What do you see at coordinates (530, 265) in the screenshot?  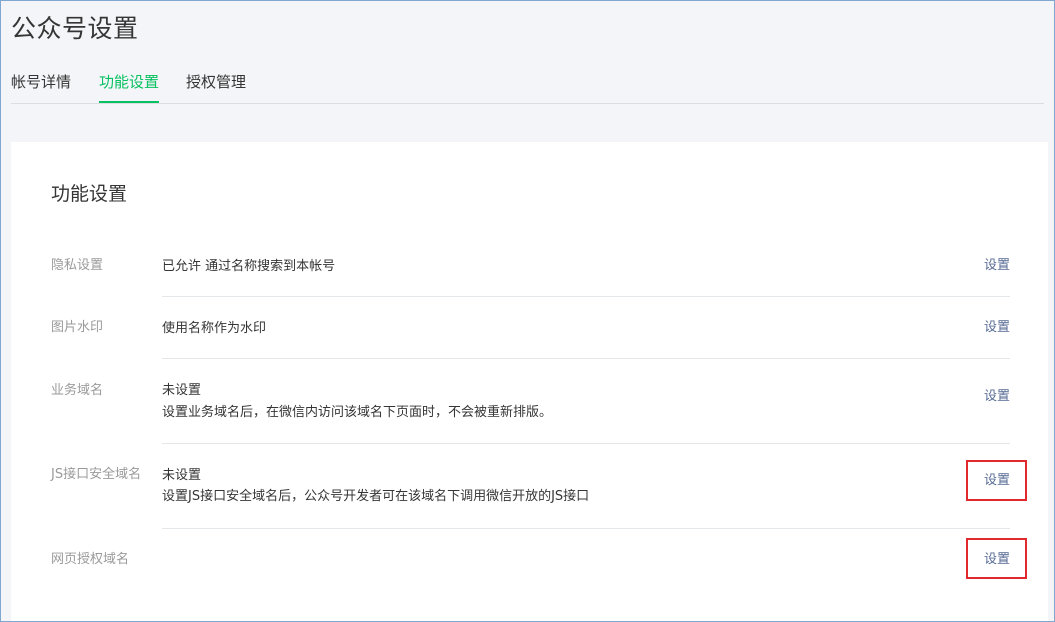 I see `settings-row-privacy: 隐私设置 已允许 通过名称搜索到本帐号 设置` at bounding box center [530, 265].